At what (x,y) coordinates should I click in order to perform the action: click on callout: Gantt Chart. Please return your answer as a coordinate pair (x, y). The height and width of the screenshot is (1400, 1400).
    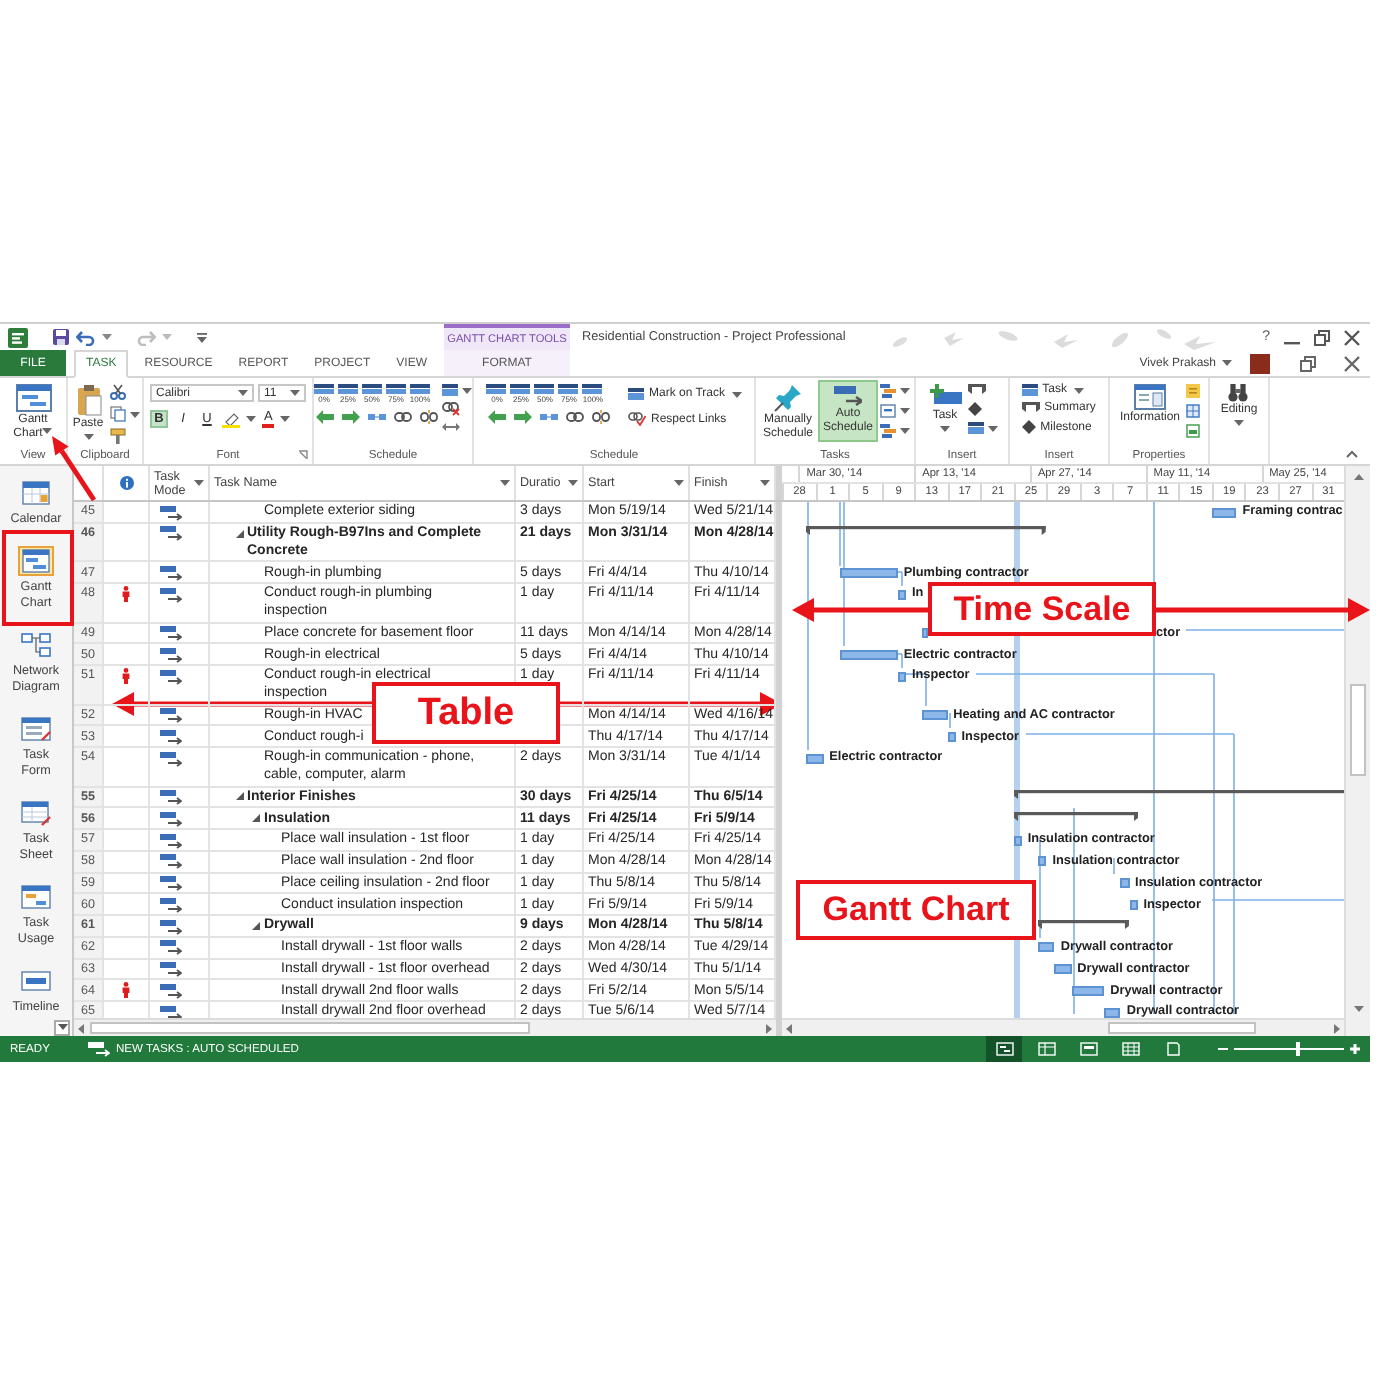
    Looking at the image, I should click on (916, 910).